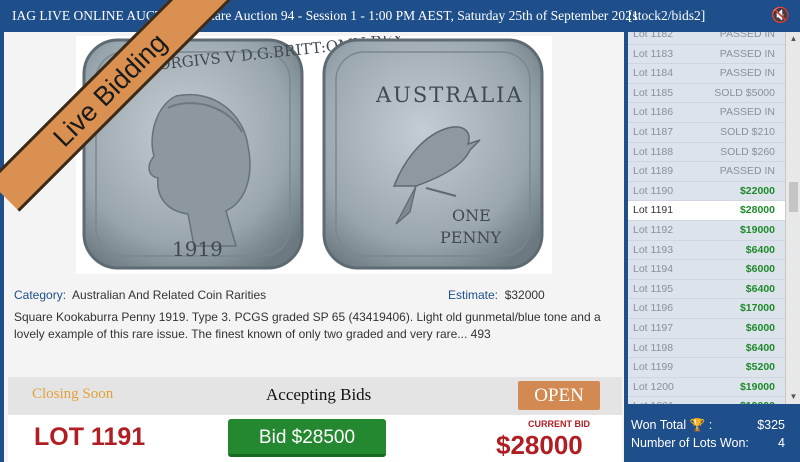  Describe the element at coordinates (524, 295) in the screenshot. I see `estimate-value: $32000` at that location.